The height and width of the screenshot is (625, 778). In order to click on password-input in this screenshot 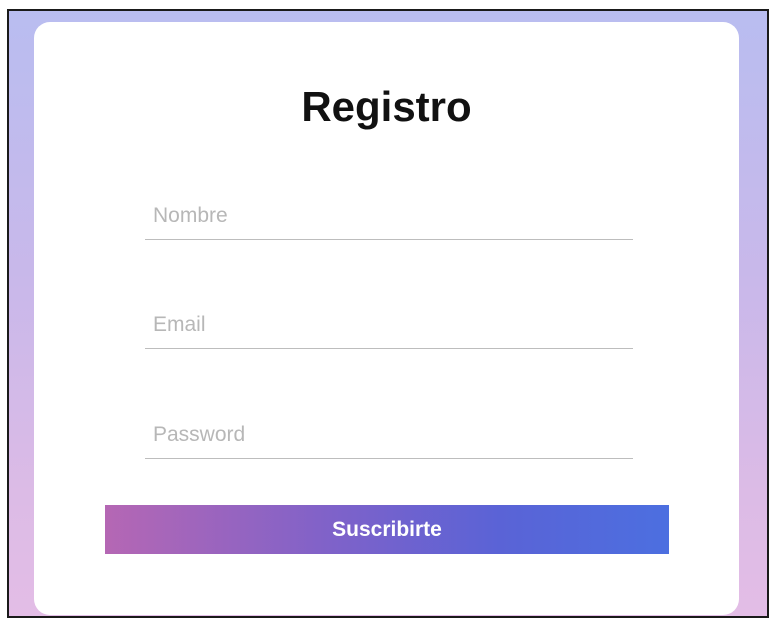, I will do `click(388, 435)`.